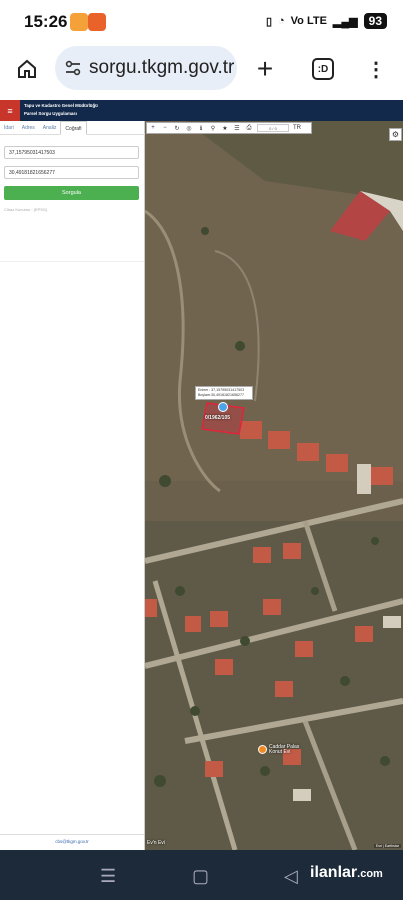 The height and width of the screenshot is (900, 403). I want to click on status-bar: 15:26 ▯ ◔ Vo LTE ▂▄▆ 93, so click(201, 20).